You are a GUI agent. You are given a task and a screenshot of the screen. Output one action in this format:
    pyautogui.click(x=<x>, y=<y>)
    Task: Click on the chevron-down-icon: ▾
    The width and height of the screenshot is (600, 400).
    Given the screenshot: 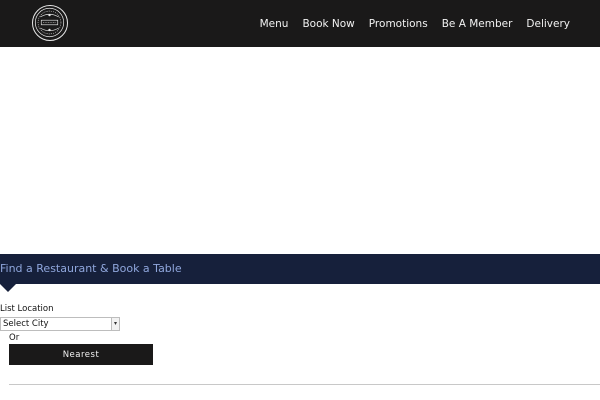 What is the action you would take?
    pyautogui.click(x=115, y=324)
    